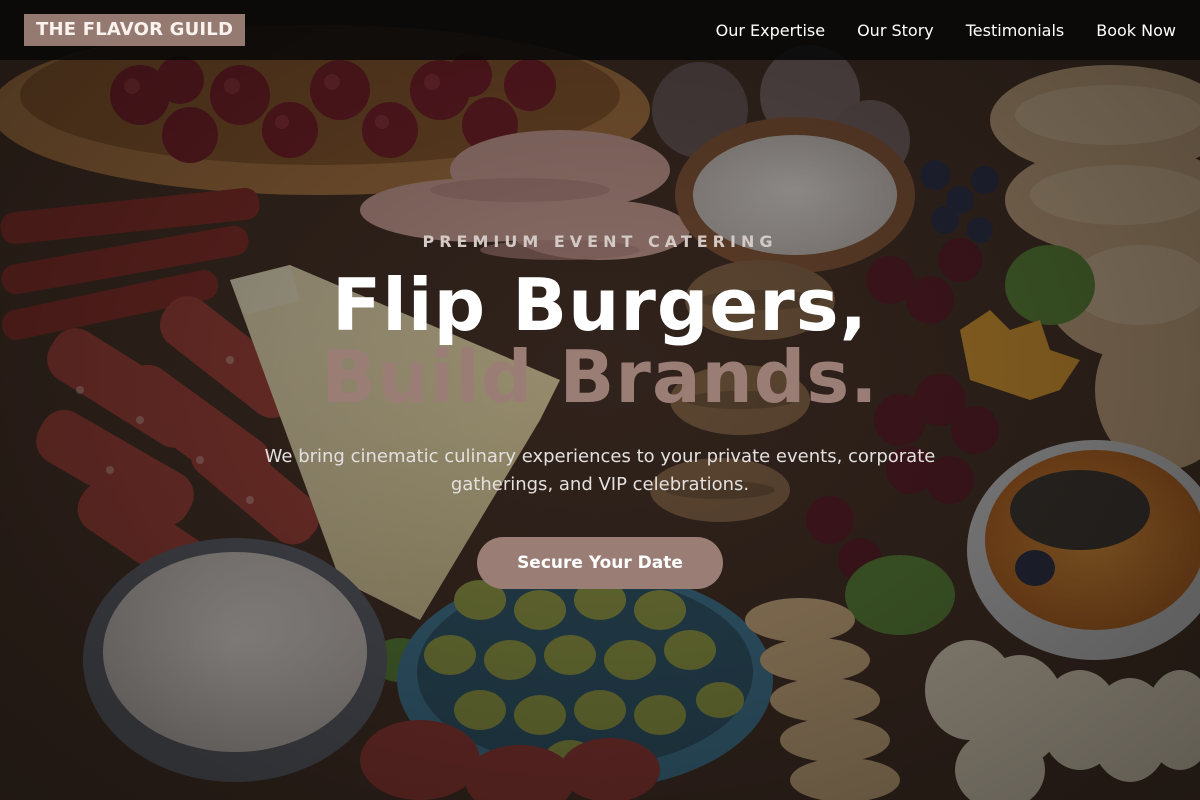  What do you see at coordinates (895, 30) in the screenshot?
I see `nav-link-our-story: Our Story` at bounding box center [895, 30].